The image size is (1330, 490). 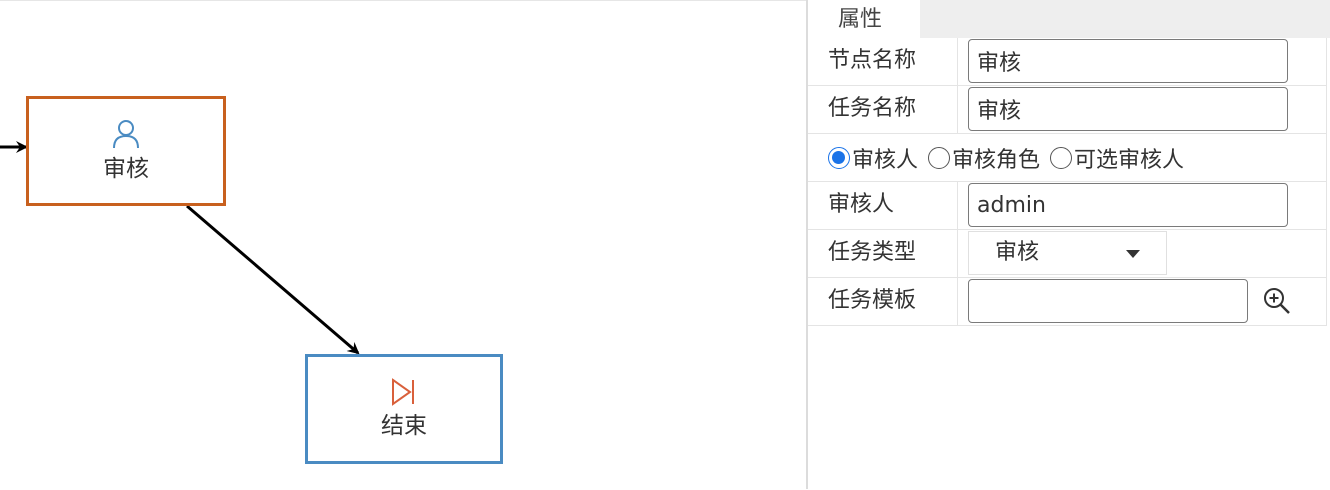 I want to click on reviewer-mode-row: 审核人 审核角色 可选审核人, so click(x=1067, y=158).